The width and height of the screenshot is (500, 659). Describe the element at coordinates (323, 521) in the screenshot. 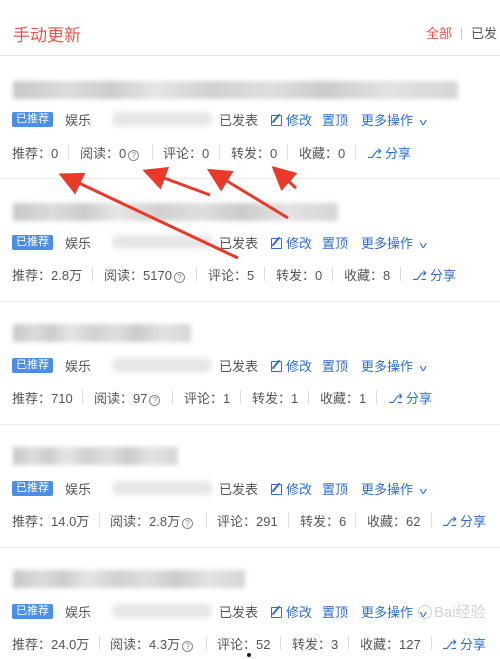

I see `repost-count: 转发：6` at that location.